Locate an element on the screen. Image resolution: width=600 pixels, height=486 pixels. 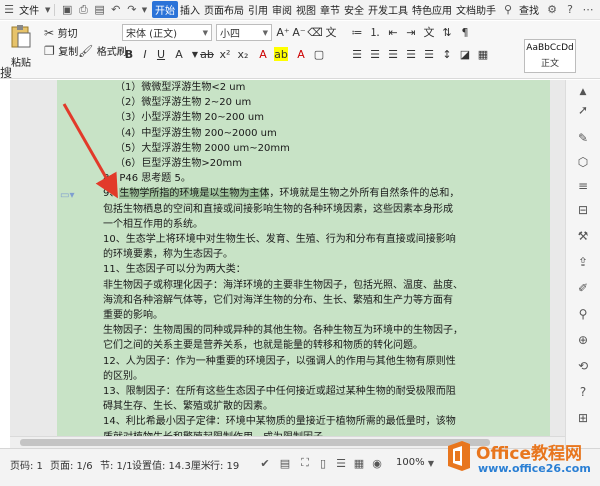
justify-icon: ☰ is located at coordinates (411, 54).